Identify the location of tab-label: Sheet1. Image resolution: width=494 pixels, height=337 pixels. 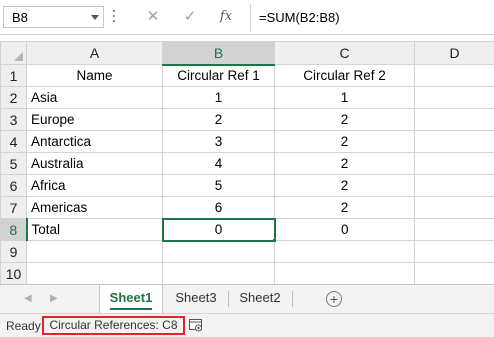
(131, 297).